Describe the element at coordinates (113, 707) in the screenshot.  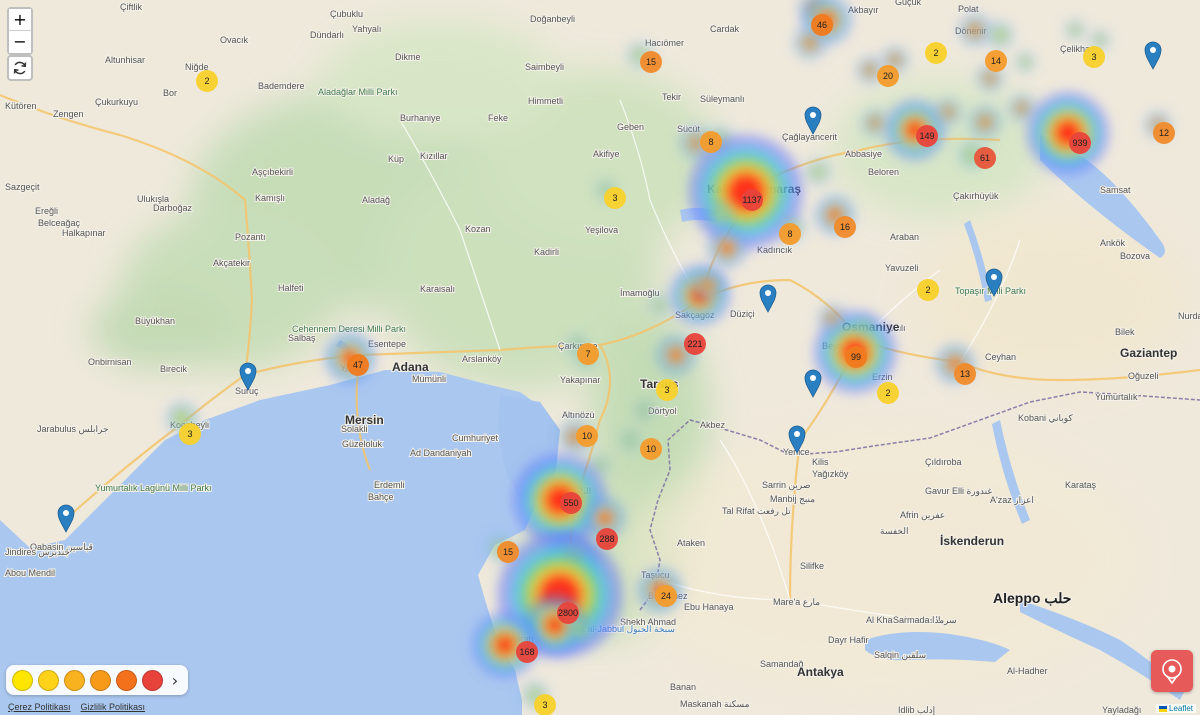
I see `privacy-policy-link: Gizlilik Politikası` at that location.